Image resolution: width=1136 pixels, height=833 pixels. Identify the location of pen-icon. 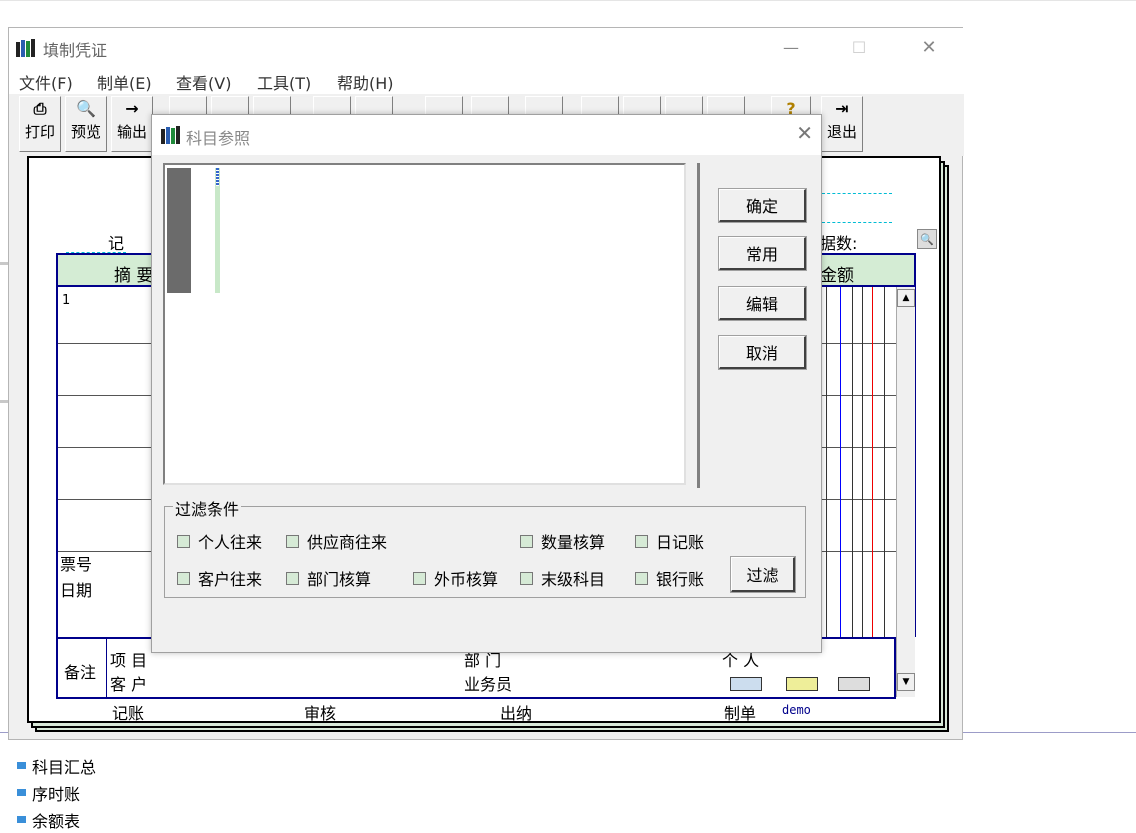
(854, 684).